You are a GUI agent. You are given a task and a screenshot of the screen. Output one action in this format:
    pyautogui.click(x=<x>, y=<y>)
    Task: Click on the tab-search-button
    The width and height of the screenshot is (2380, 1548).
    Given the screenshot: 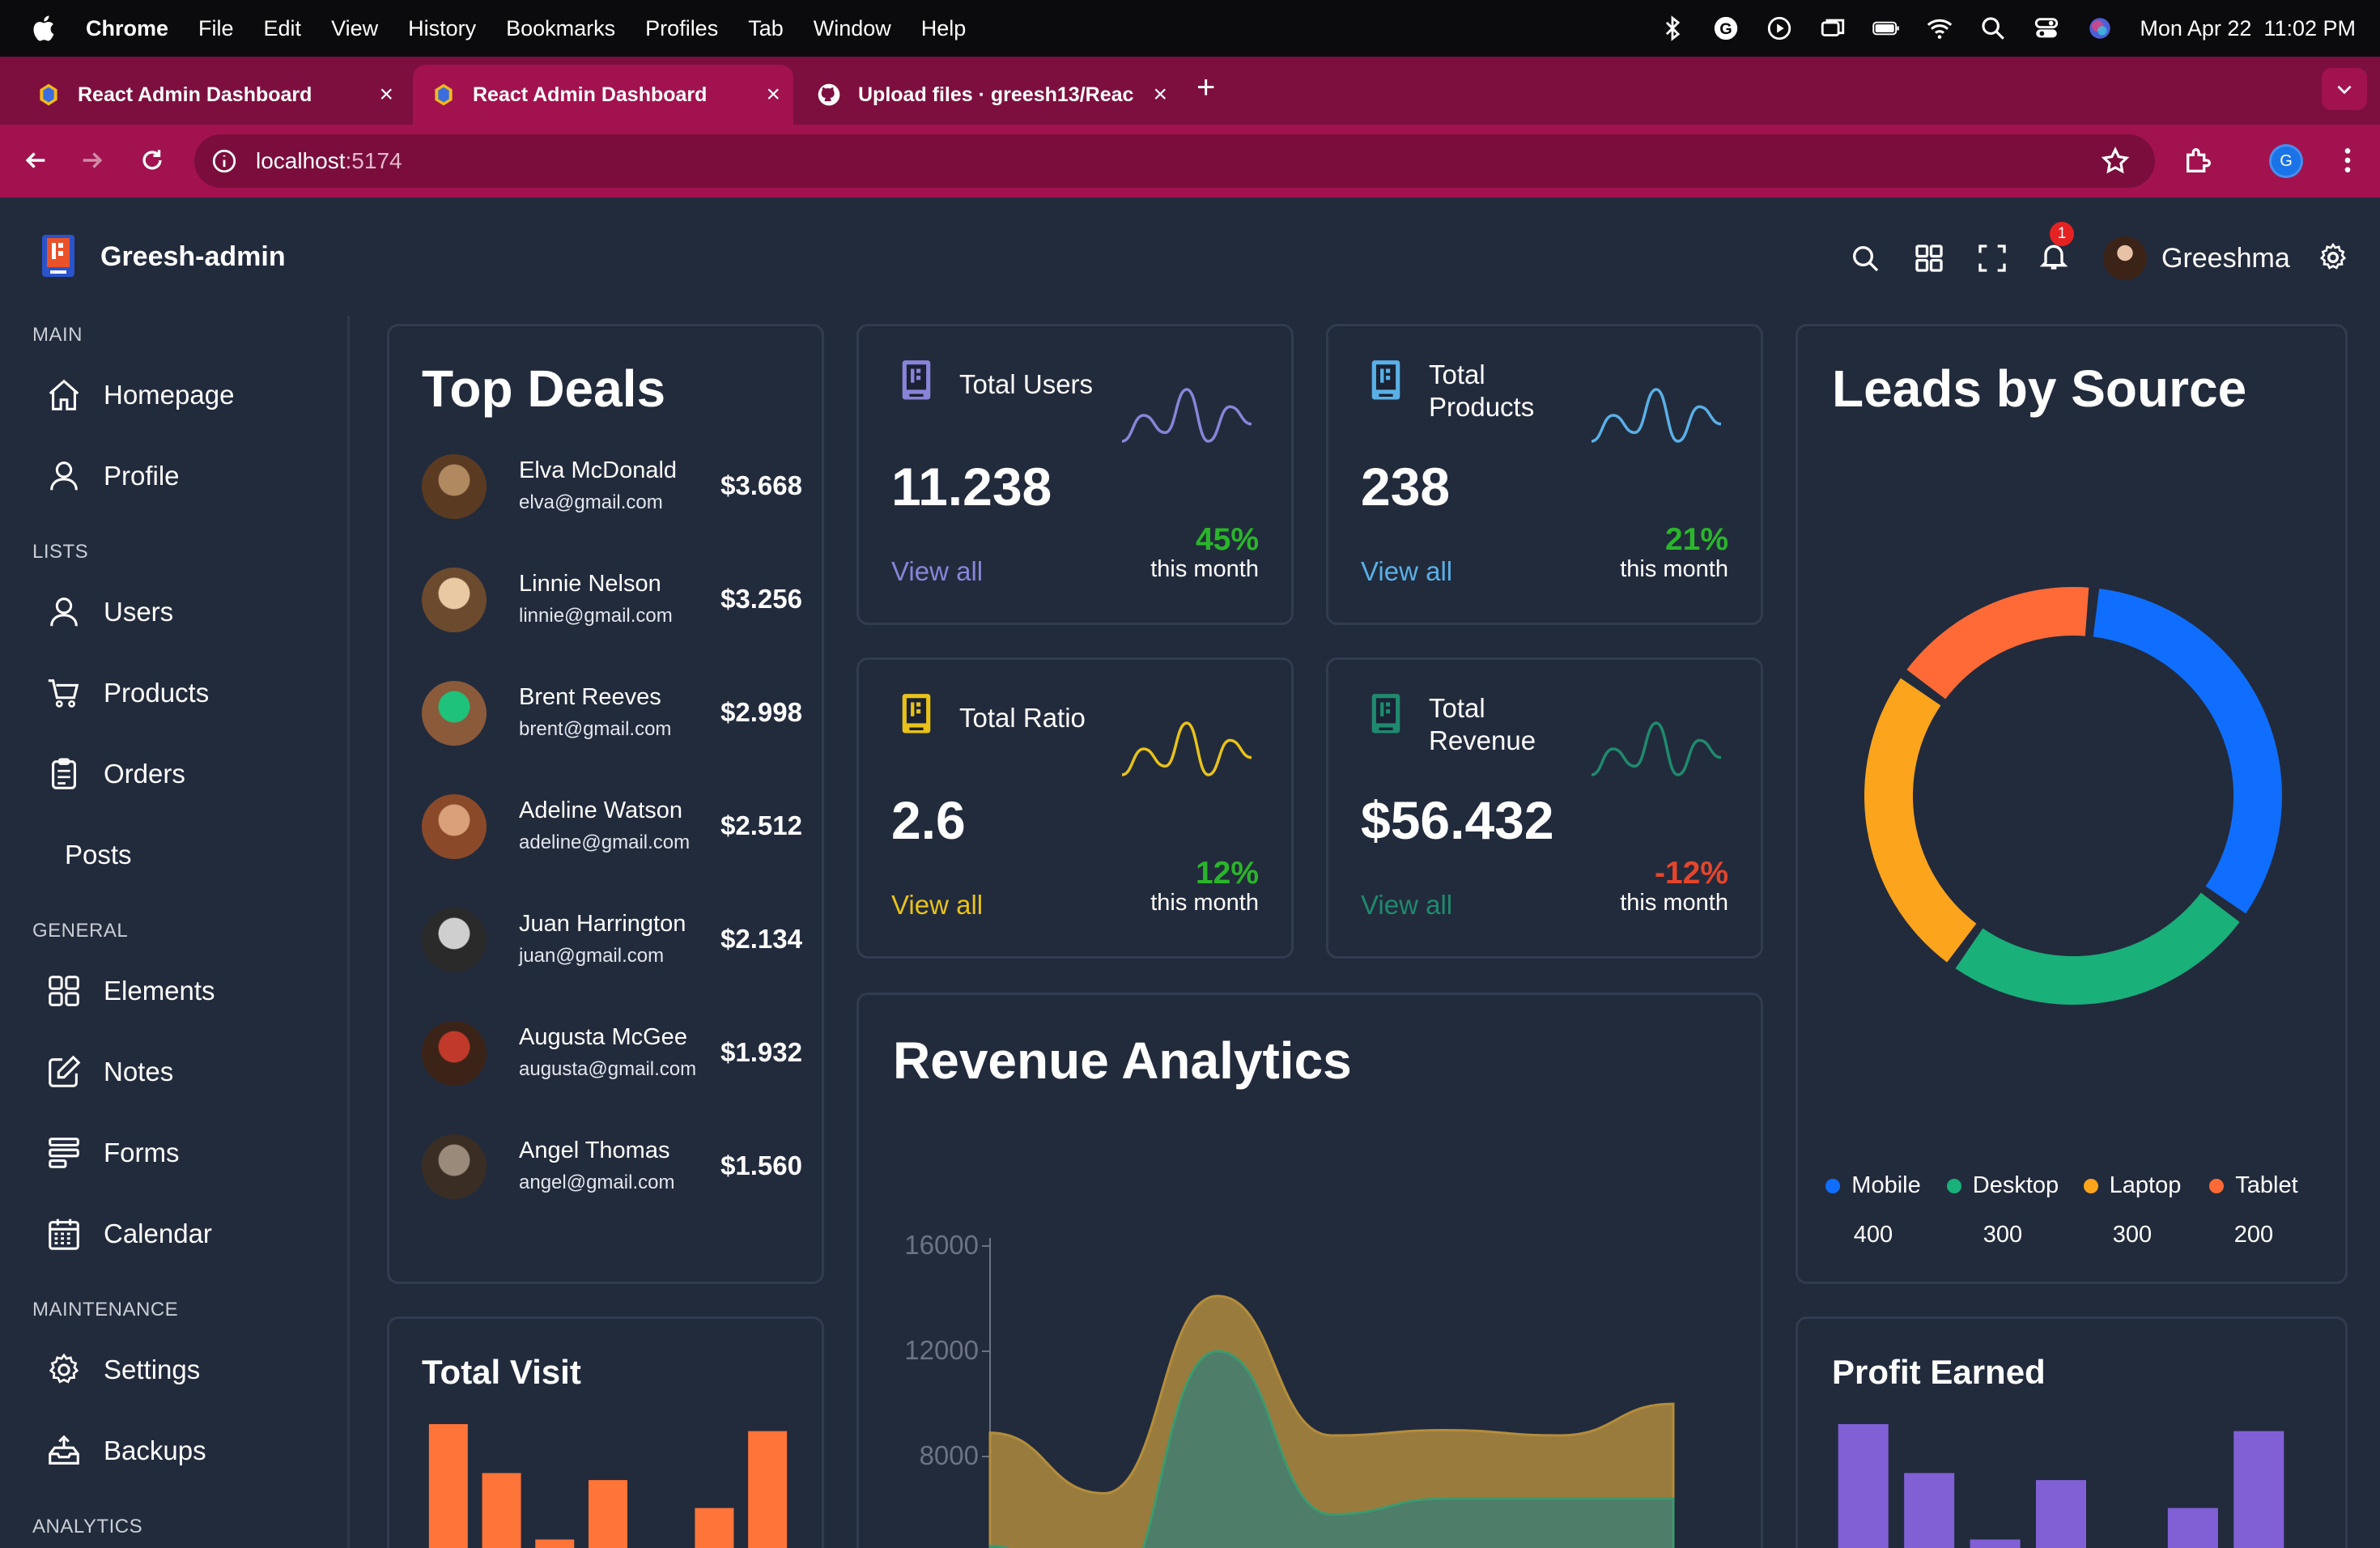 What is the action you would take?
    pyautogui.click(x=2345, y=89)
    